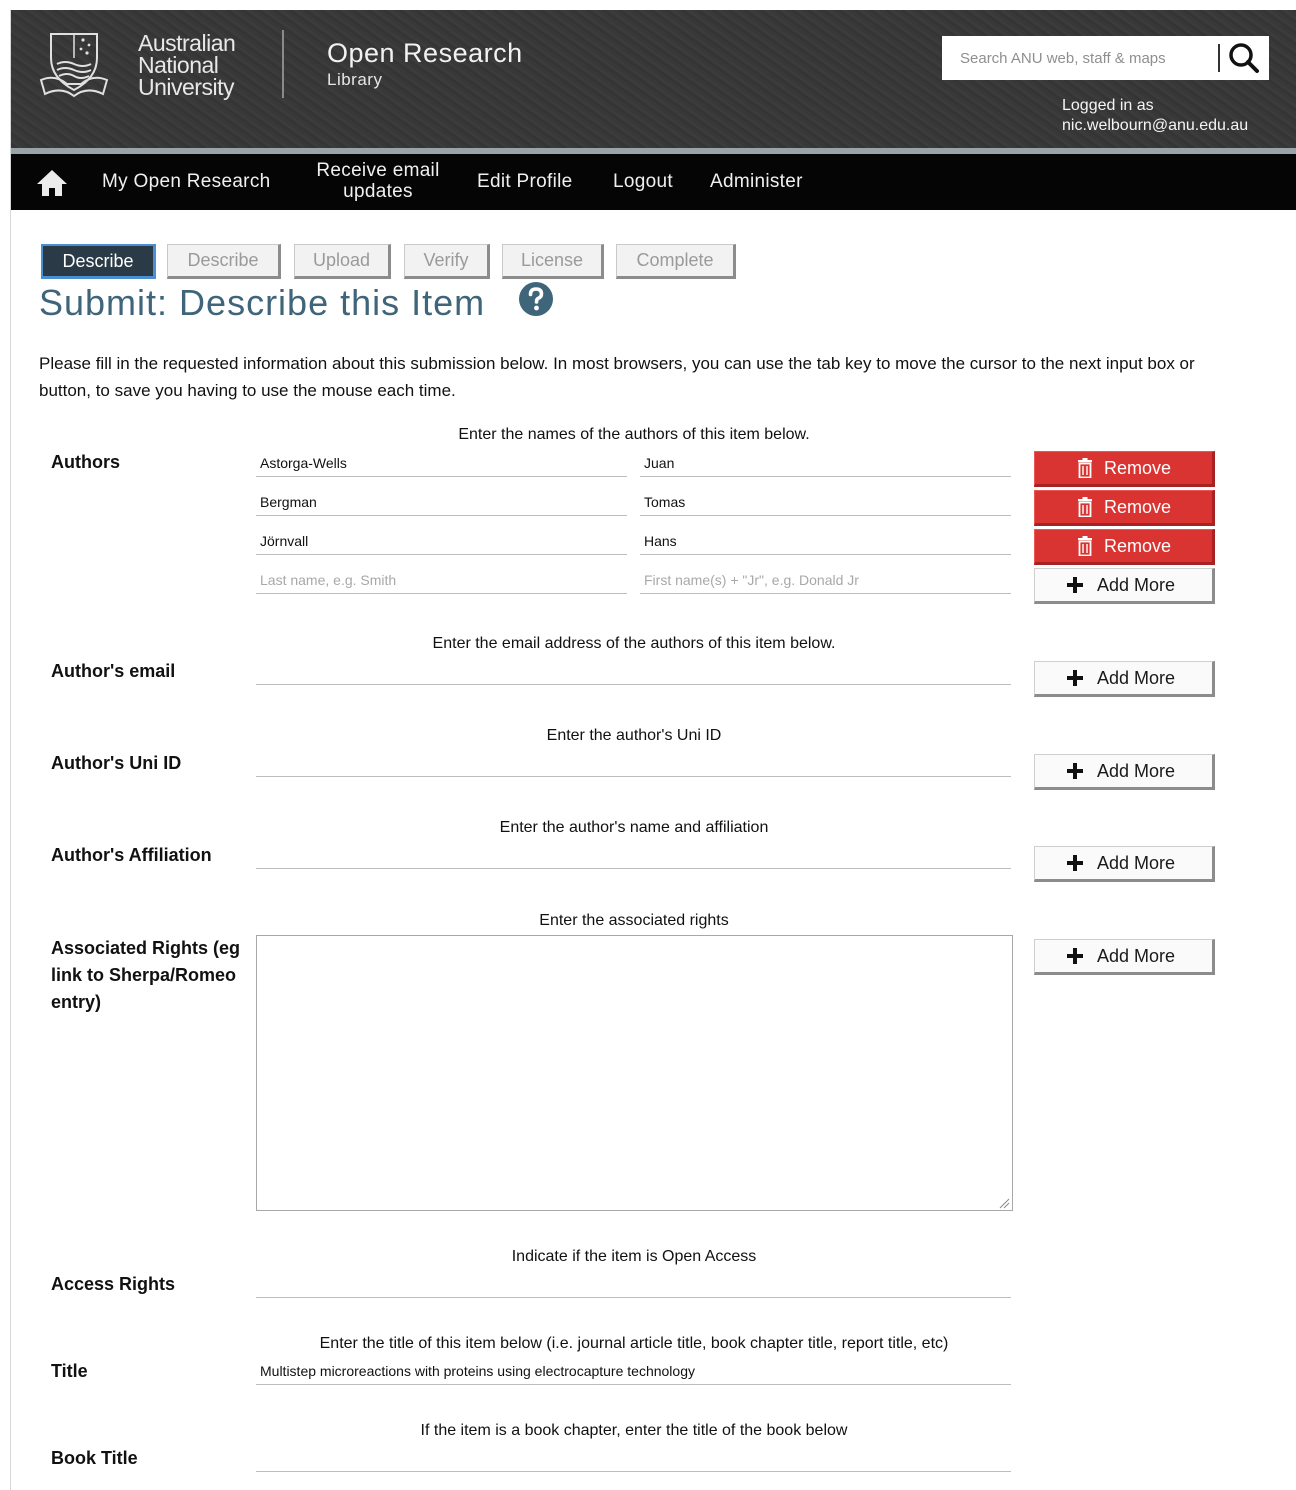 The width and height of the screenshot is (1296, 1490). What do you see at coordinates (633, 1458) in the screenshot?
I see `book-title-field` at bounding box center [633, 1458].